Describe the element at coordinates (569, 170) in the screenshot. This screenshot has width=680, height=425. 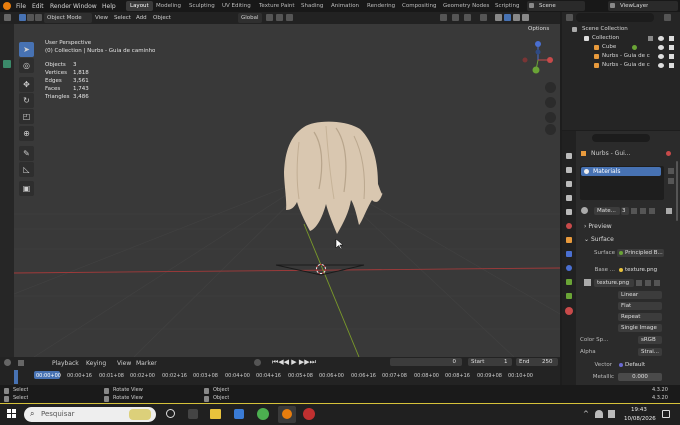
I see `render-tab-icon` at that location.